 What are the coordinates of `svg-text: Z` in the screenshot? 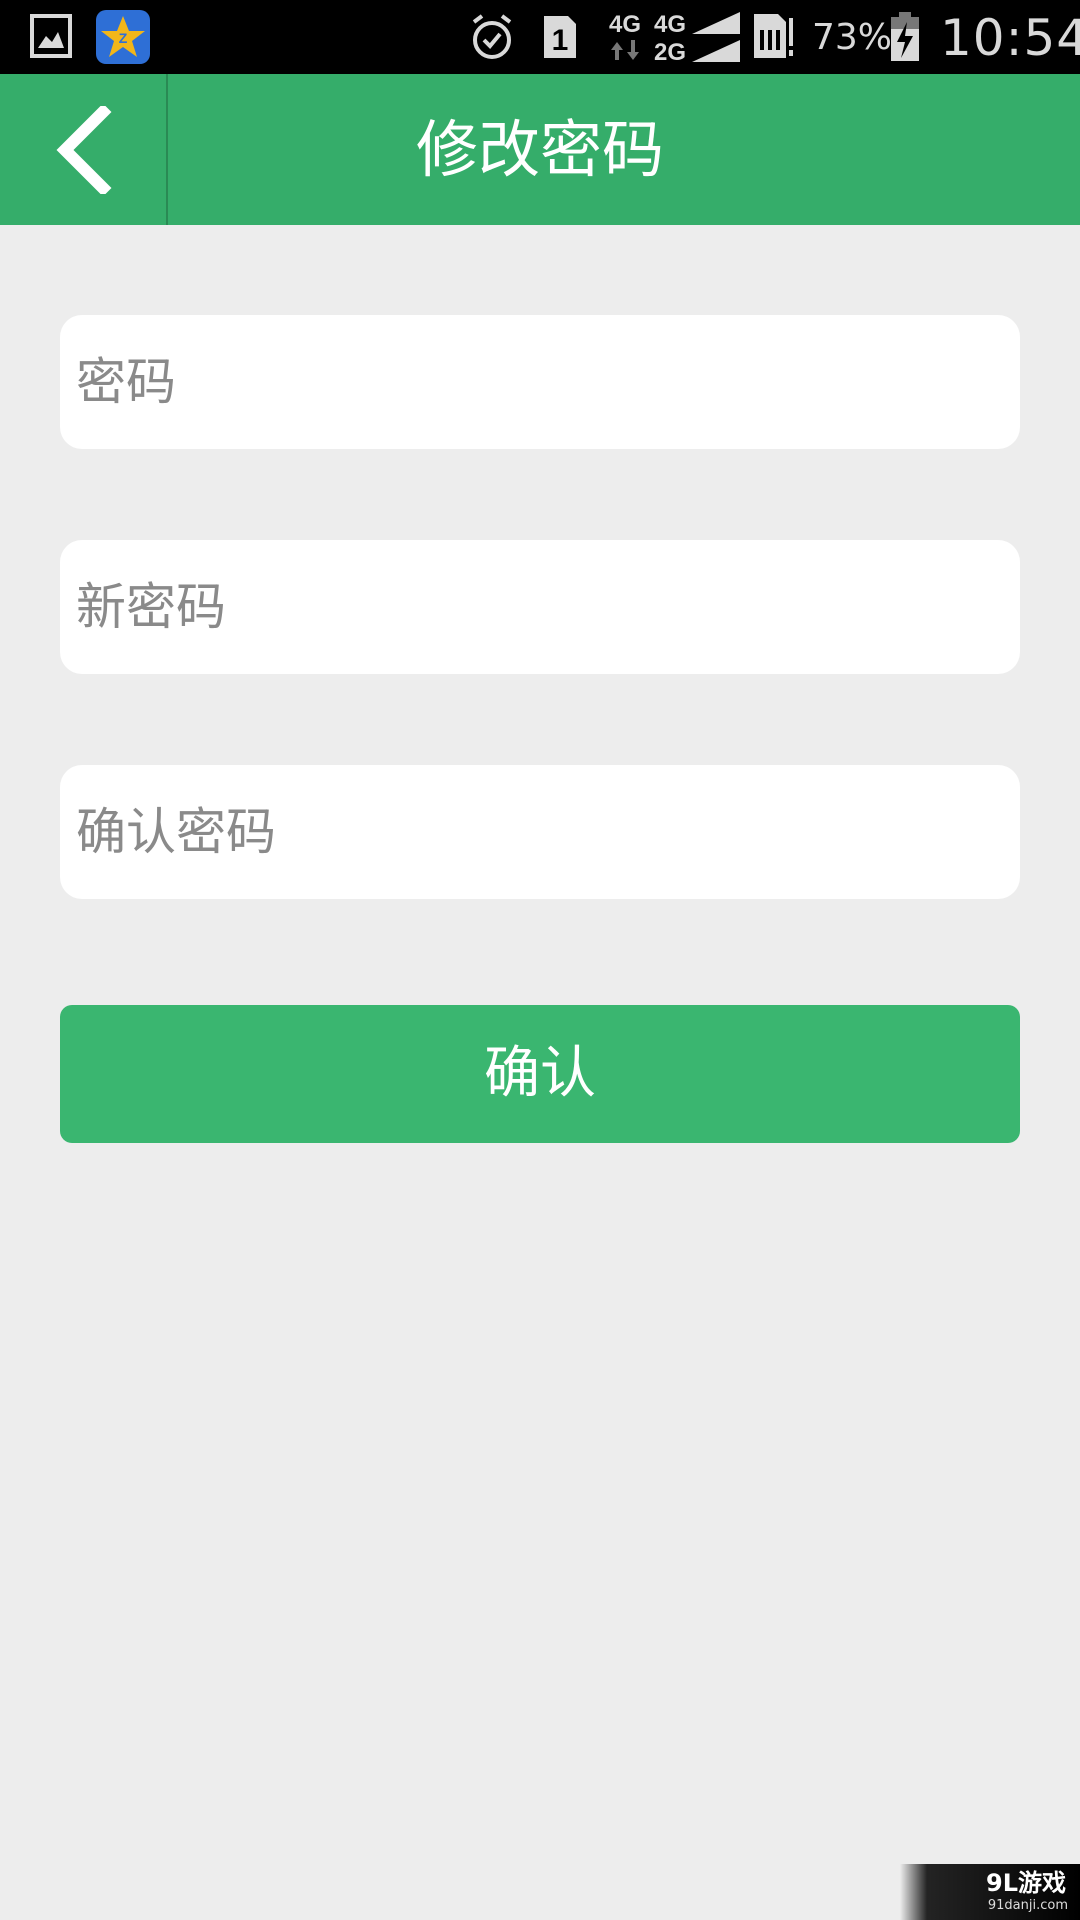 It's located at (123, 38).